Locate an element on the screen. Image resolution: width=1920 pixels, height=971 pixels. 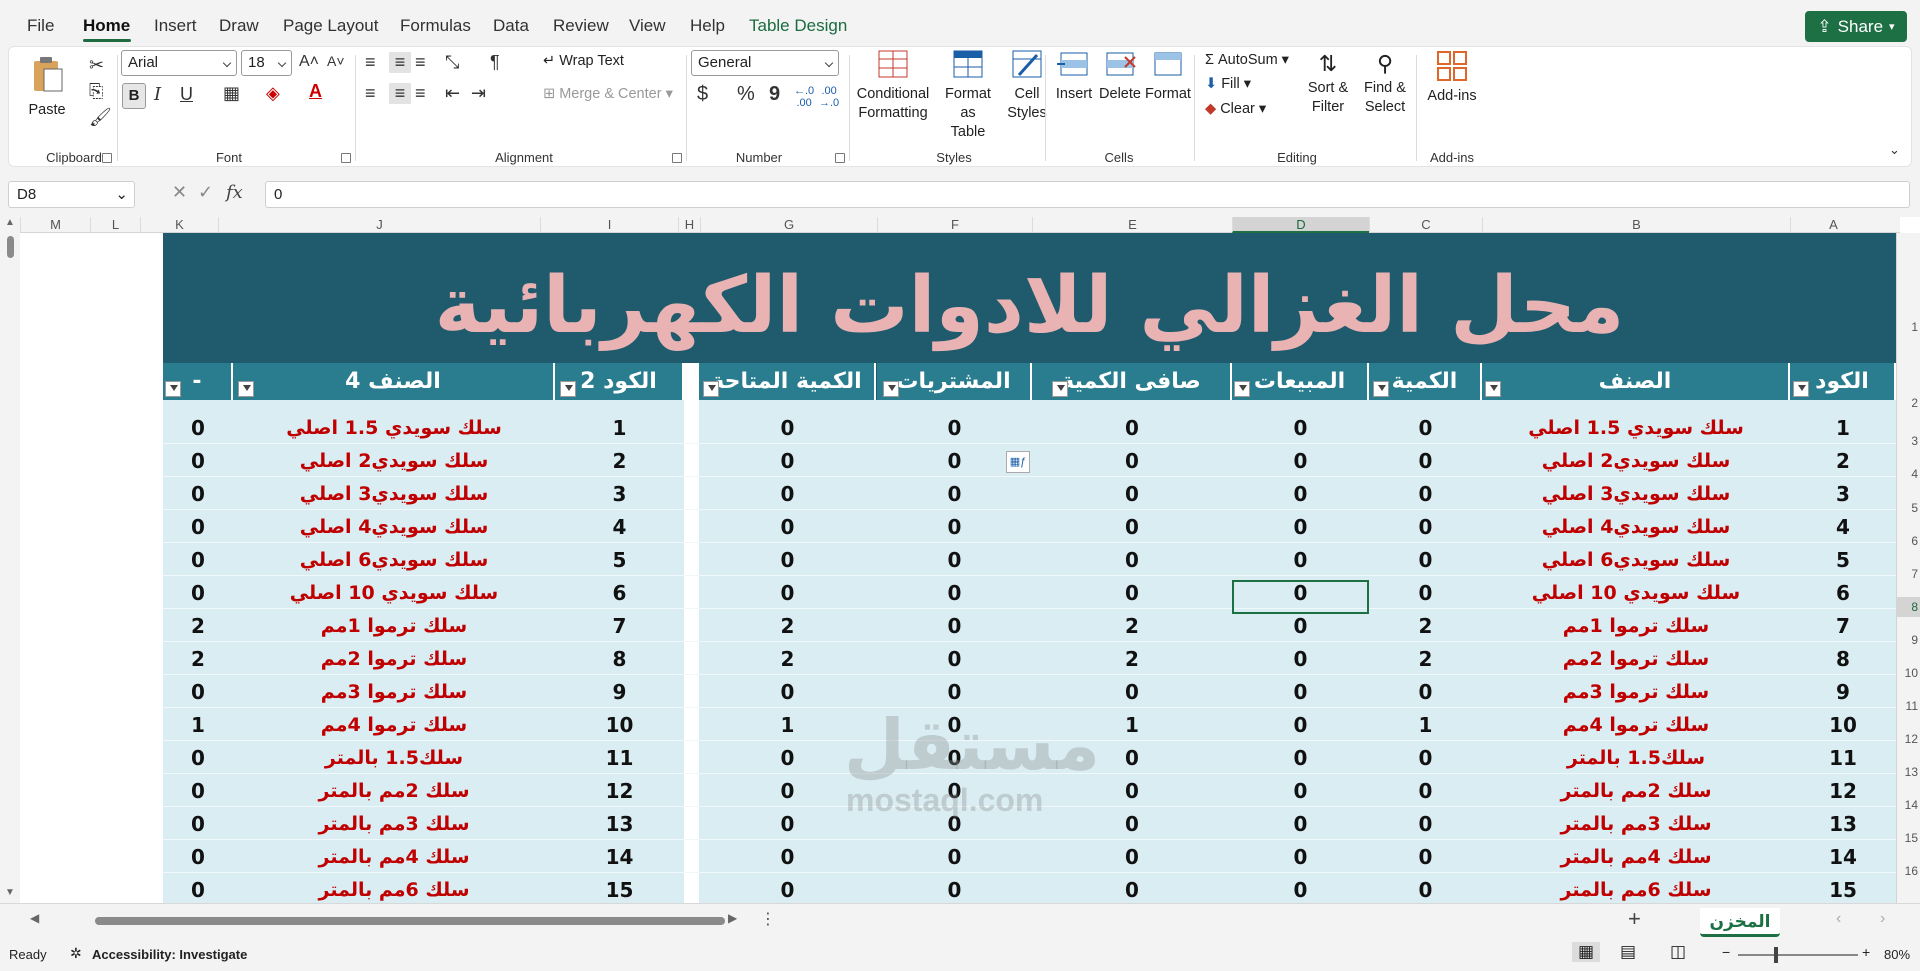
cell-code: 12 is located at coordinates (1843, 790).